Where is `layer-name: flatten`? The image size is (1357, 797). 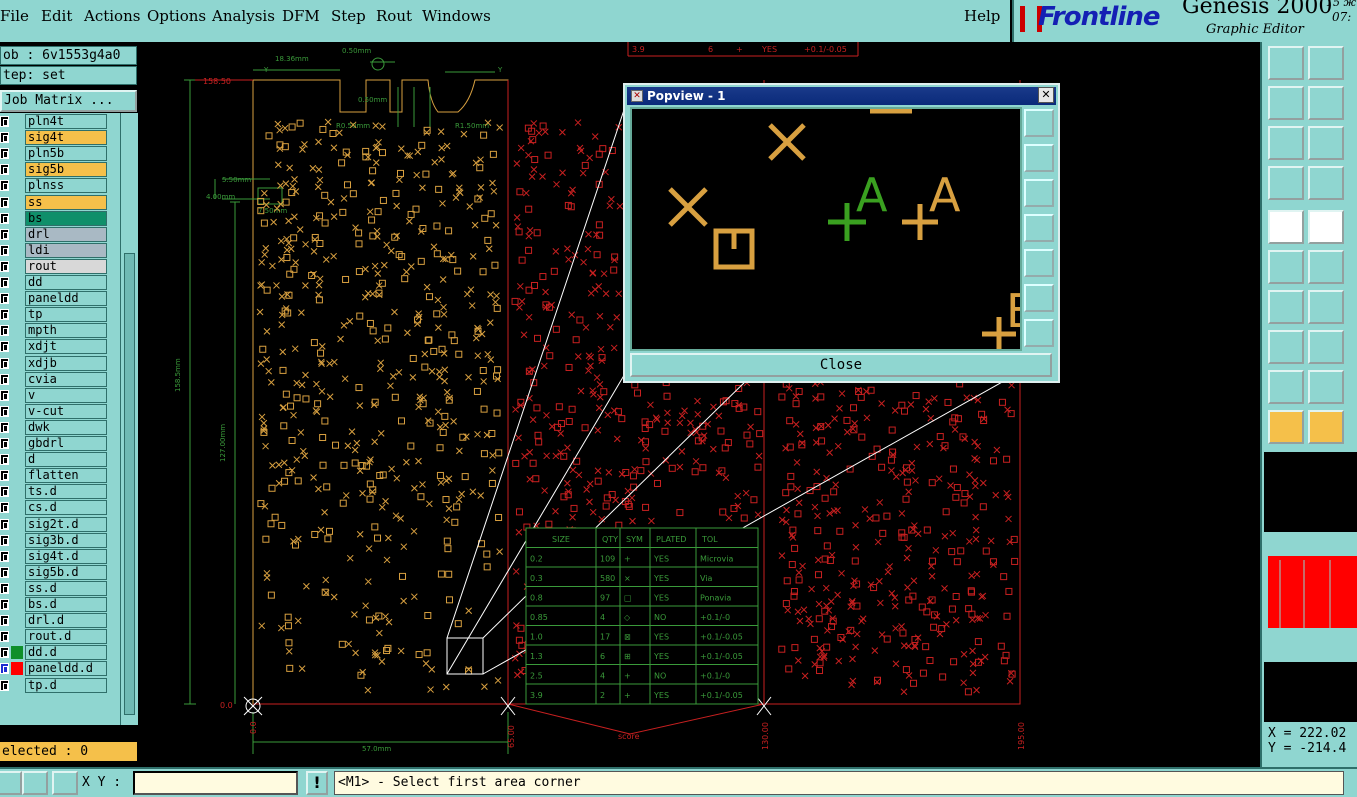 layer-name: flatten is located at coordinates (66, 476).